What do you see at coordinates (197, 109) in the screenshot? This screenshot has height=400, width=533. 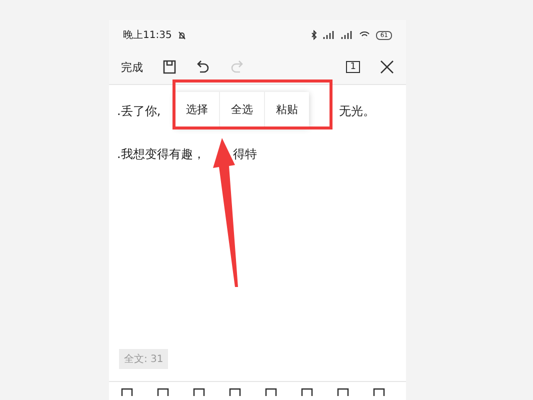 I see `menu-item: 选择` at bounding box center [197, 109].